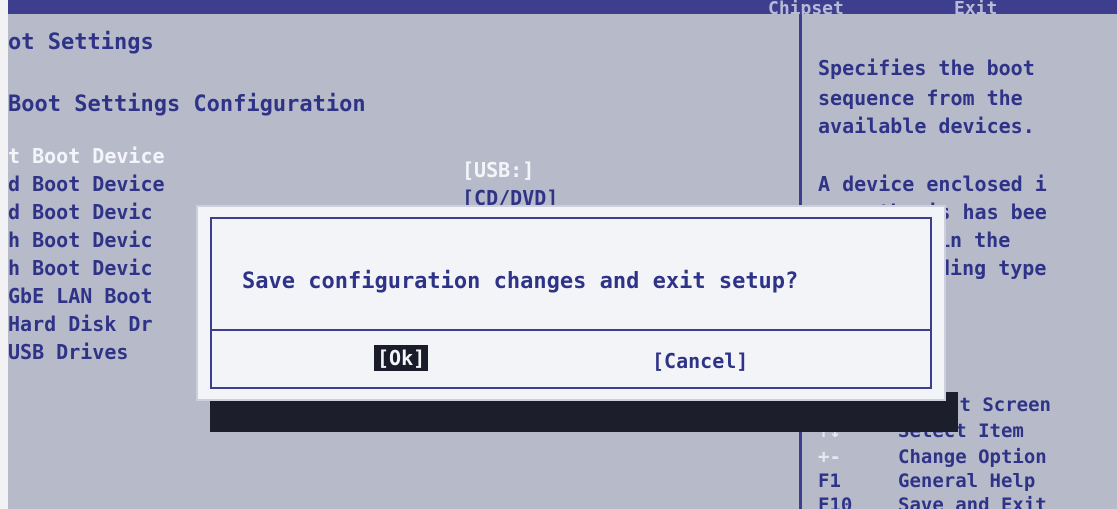  I want to click on menu-item-chipset: Chipset, so click(806, 7).